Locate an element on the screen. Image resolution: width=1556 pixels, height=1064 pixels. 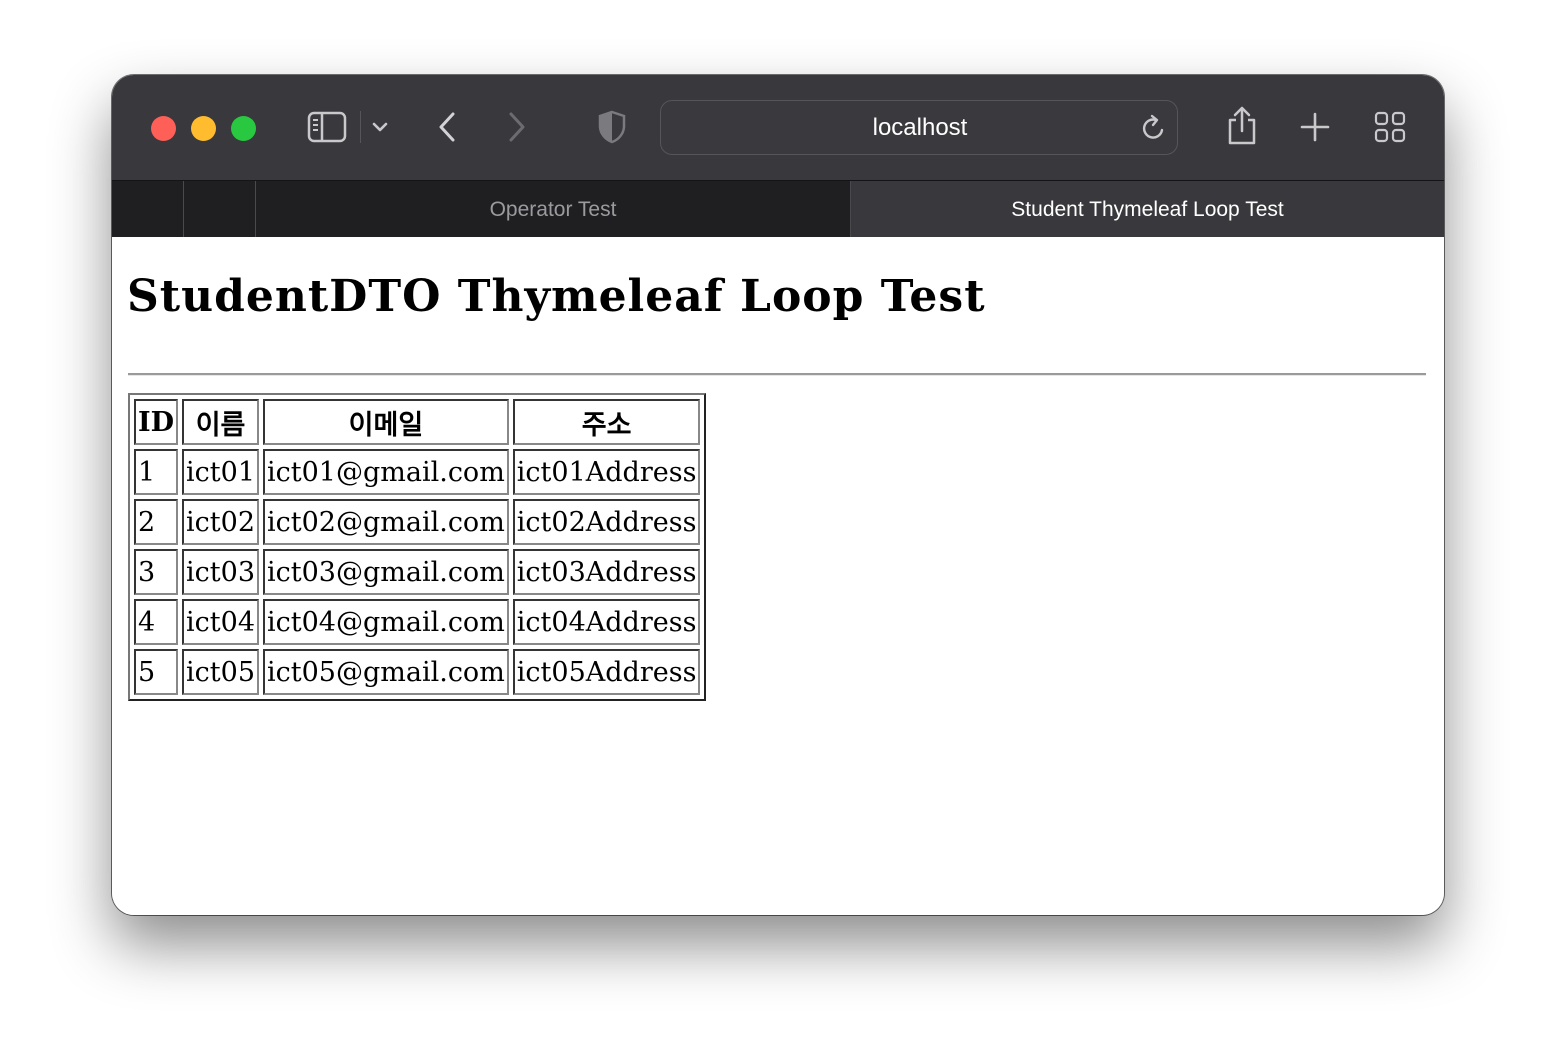
cell-email: ict02@gmail.com is located at coordinates (386, 522).